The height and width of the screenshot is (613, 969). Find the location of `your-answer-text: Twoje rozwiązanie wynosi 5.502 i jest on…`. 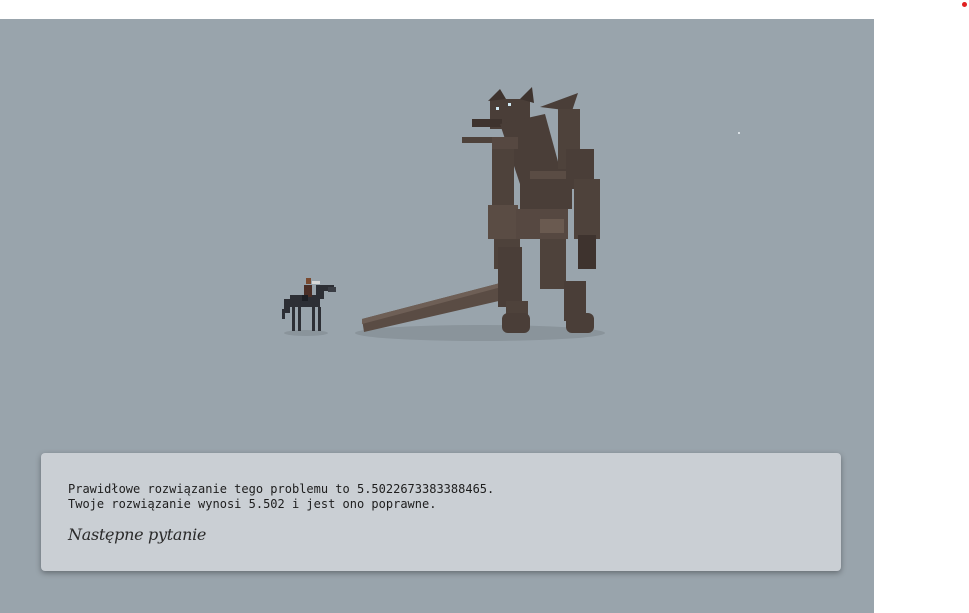

your-answer-text: Twoje rozwiązanie wynosi 5.502 i jest on… is located at coordinates (252, 504).